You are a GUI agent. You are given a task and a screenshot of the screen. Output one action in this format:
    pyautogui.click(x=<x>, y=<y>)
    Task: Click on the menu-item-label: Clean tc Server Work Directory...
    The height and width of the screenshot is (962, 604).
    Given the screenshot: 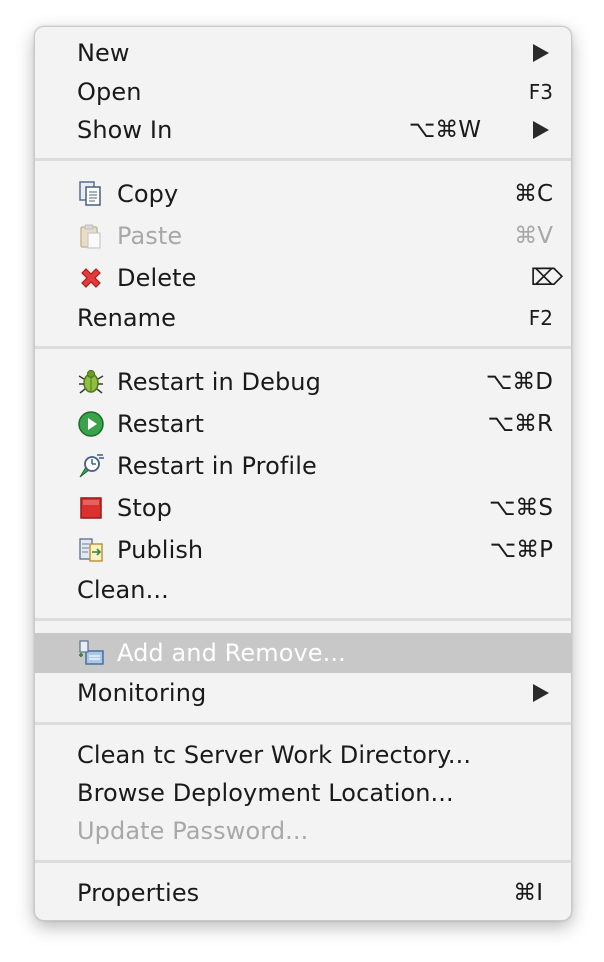 What is the action you would take?
    pyautogui.click(x=274, y=755)
    